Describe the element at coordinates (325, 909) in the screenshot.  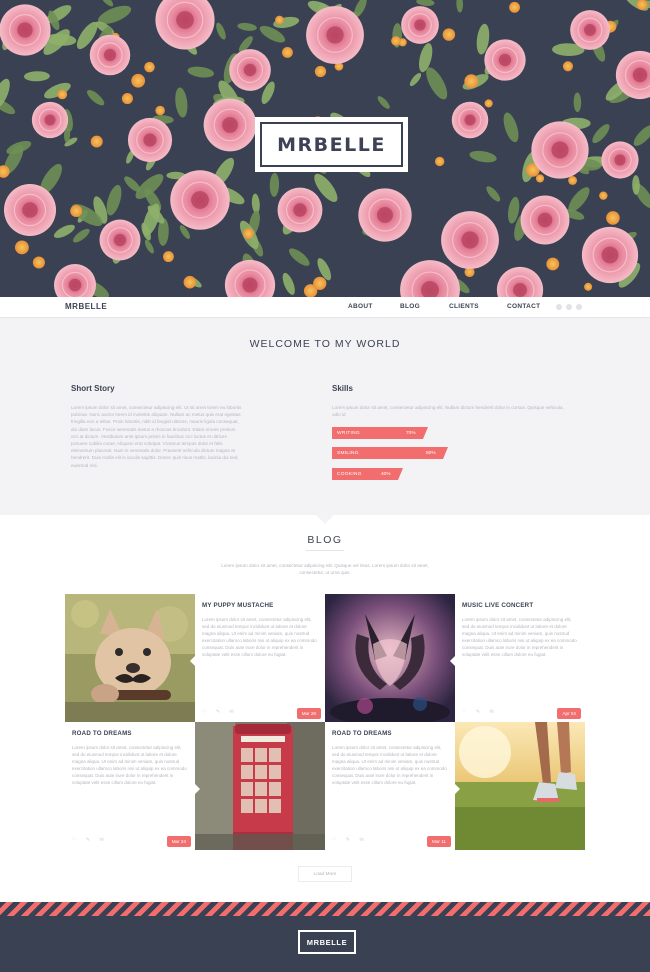
I see `footer-stripes` at that location.